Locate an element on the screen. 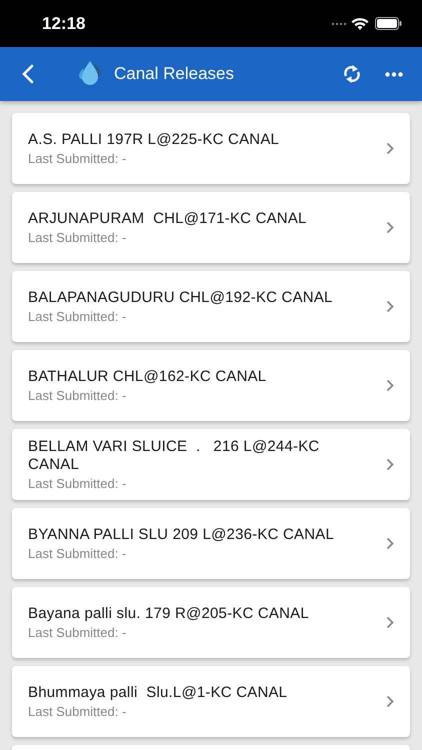 The image size is (422, 750). canal-name: BELLAM VARI SLUICE . 216 L@244-KC CANAL is located at coordinates (174, 456).